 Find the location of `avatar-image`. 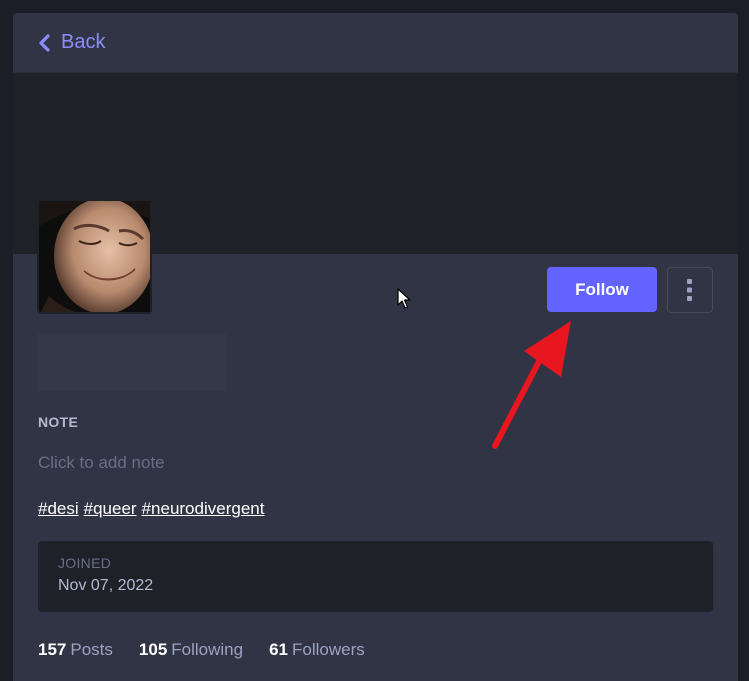

avatar-image is located at coordinates (94, 256).